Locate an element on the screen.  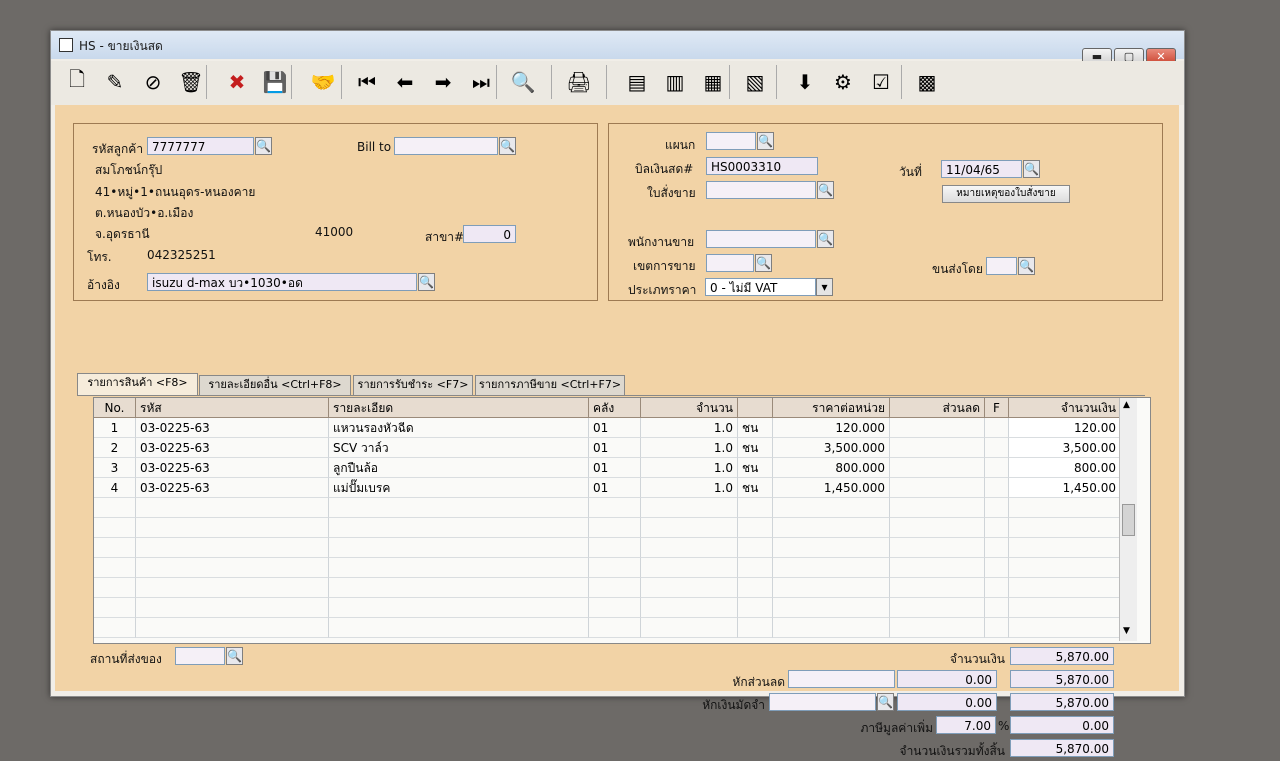
billto-search-icon: 🔍 is located at coordinates (507, 146).